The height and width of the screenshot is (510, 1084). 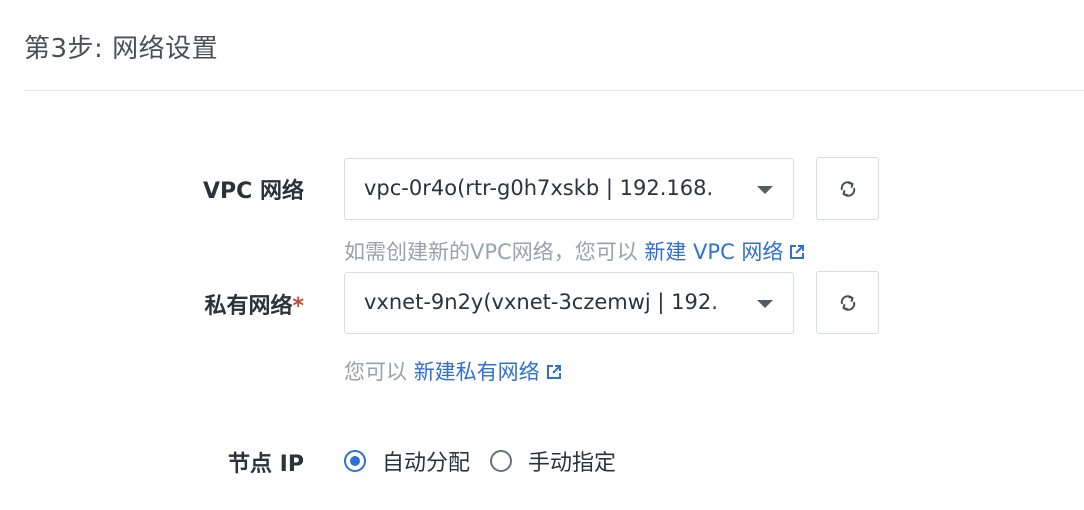 What do you see at coordinates (379, 372) in the screenshot?
I see `private-network-hint-text: 您可以` at bounding box center [379, 372].